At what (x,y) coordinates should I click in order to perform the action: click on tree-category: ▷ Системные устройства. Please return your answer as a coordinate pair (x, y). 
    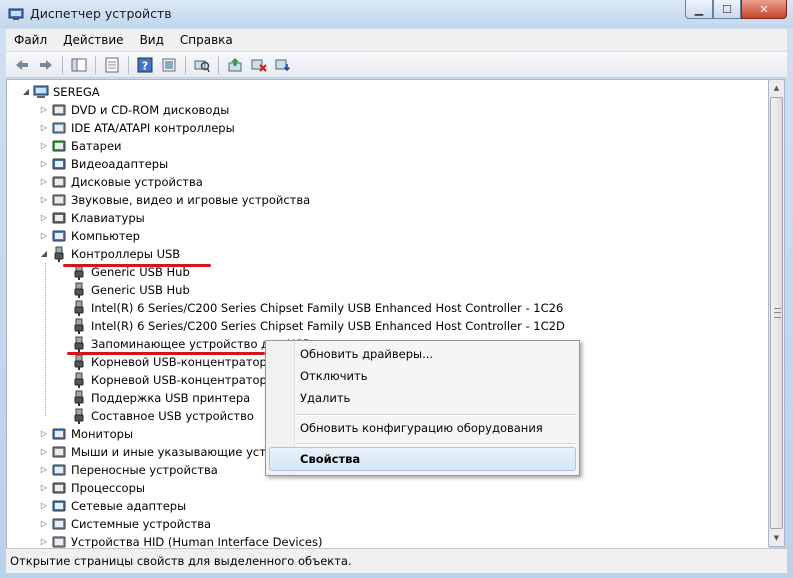
    Looking at the image, I should click on (399, 524).